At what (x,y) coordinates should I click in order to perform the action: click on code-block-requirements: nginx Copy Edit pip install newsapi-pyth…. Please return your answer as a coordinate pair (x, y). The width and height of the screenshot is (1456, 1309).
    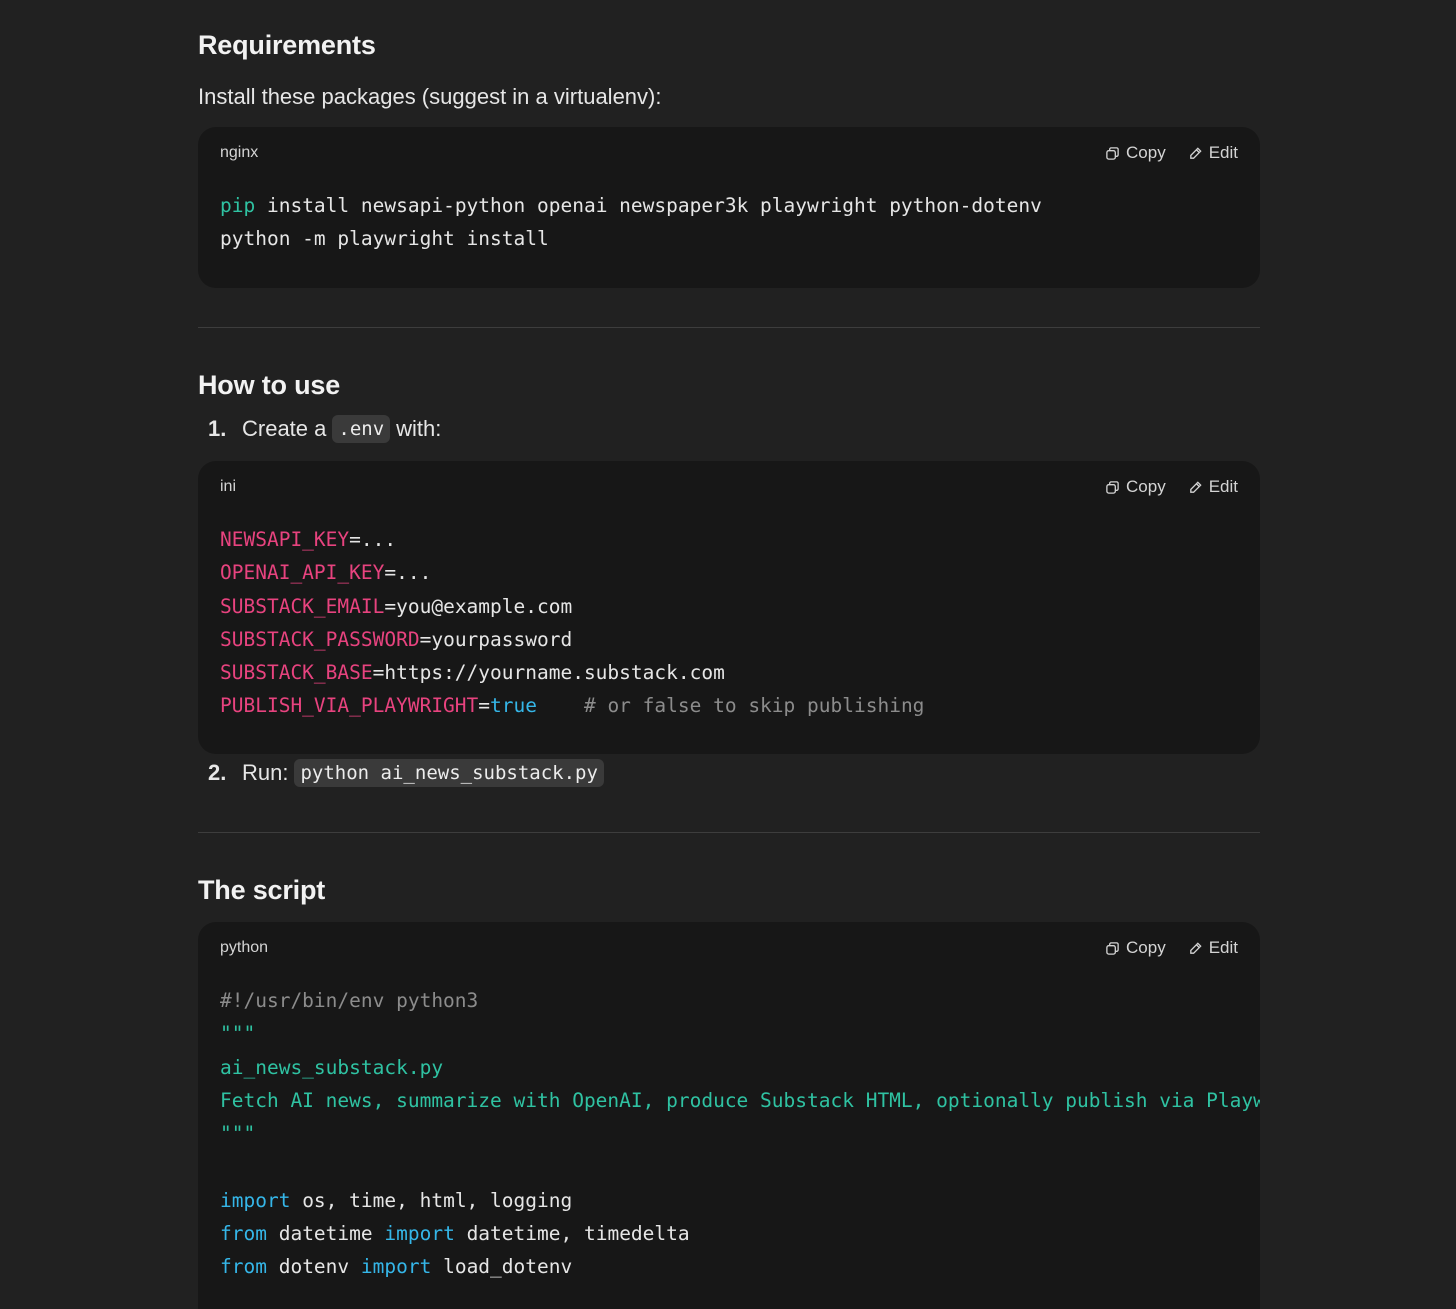
    Looking at the image, I should click on (729, 207).